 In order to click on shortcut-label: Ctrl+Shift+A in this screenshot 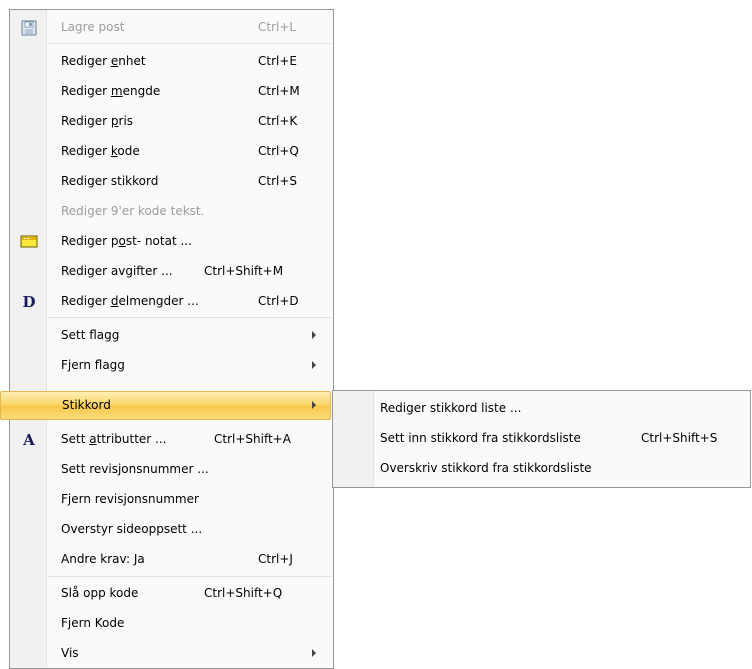, I will do `click(252, 439)`.